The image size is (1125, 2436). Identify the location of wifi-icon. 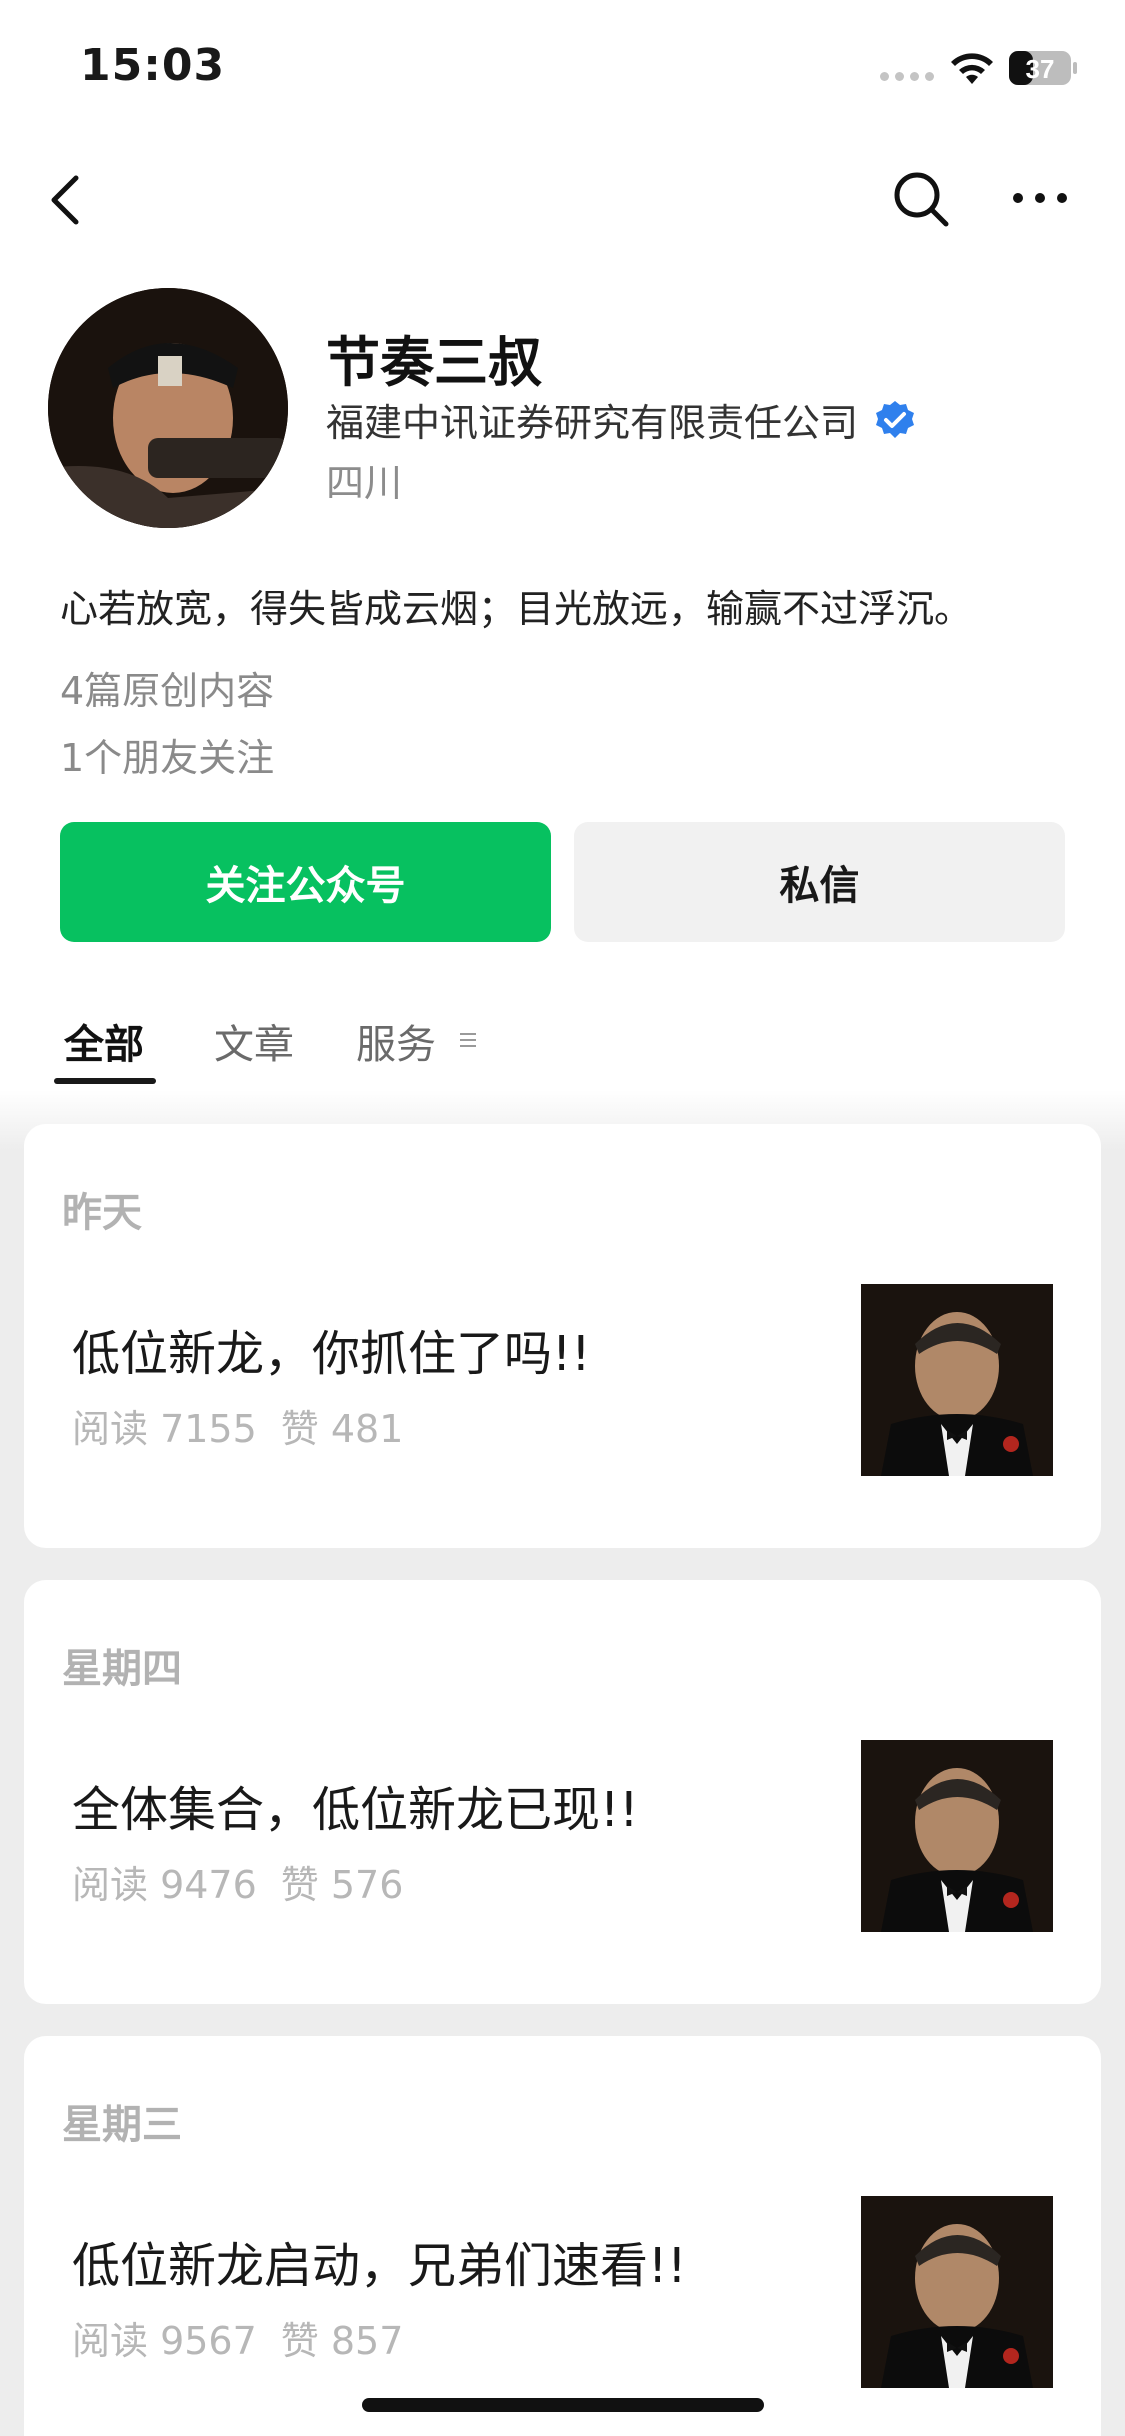
(972, 68).